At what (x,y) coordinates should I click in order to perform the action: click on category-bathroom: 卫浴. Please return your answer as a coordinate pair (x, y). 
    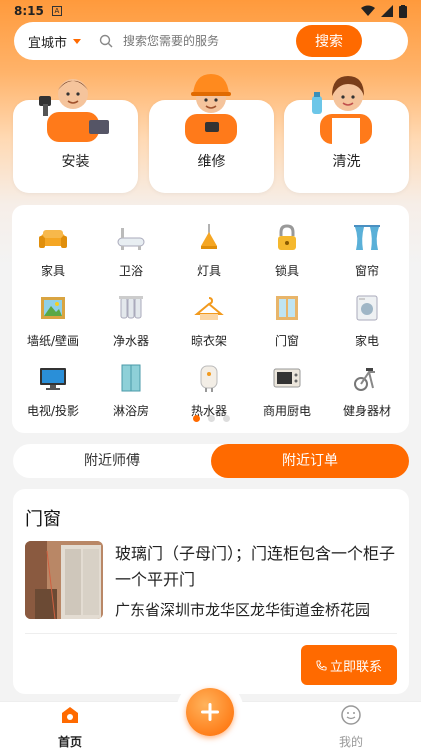
    Looking at the image, I should click on (131, 250).